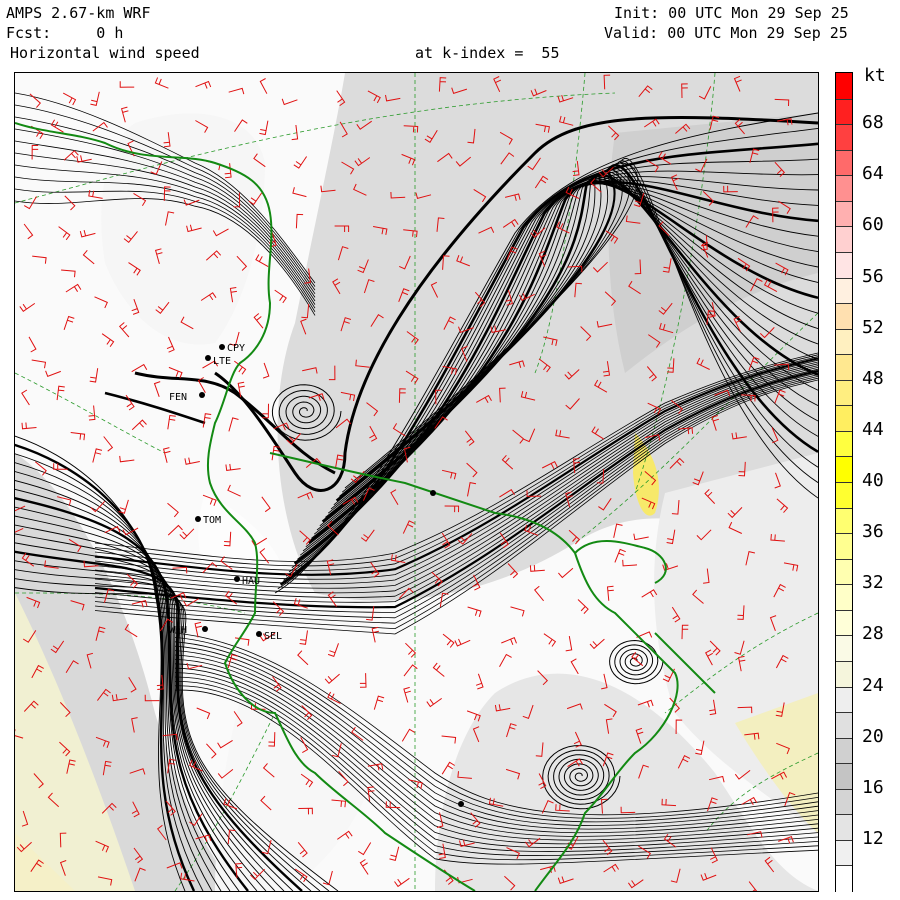  I want to click on field-name: Horizontal wind speed, so click(105, 53).